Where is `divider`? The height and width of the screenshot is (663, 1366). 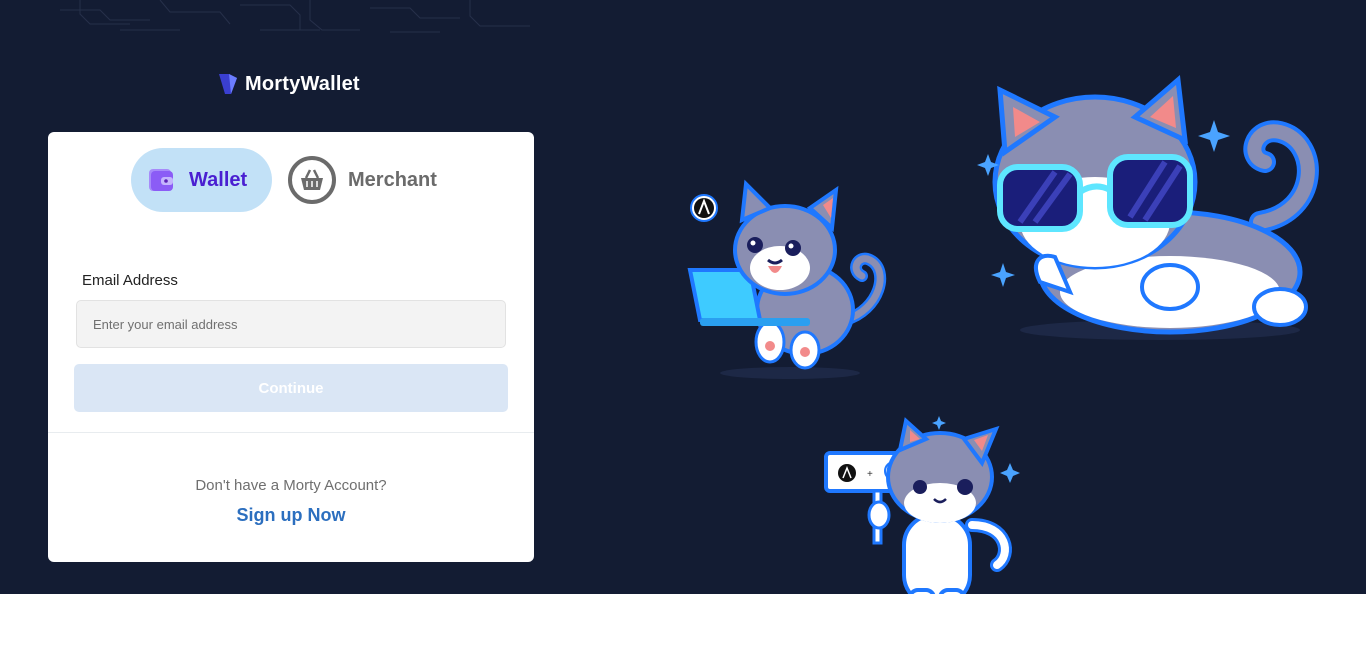
divider is located at coordinates (291, 432).